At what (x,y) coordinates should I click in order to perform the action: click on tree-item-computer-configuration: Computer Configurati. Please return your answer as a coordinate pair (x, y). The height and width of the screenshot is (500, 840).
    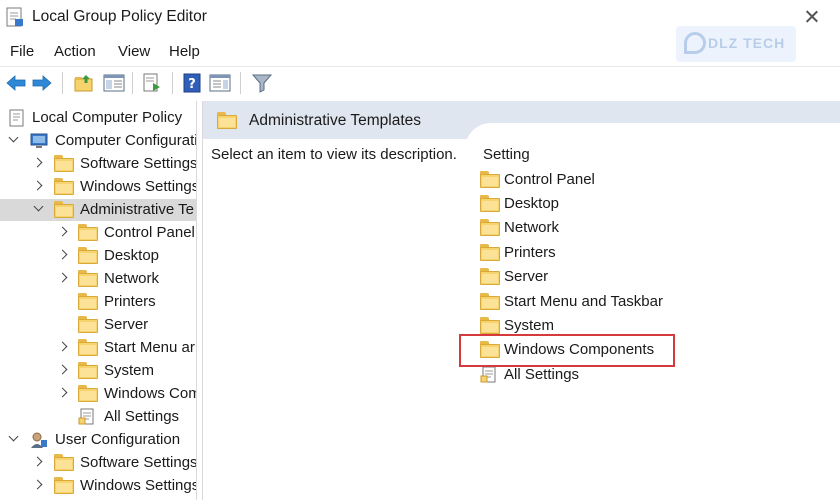
    Looking at the image, I should click on (98, 141).